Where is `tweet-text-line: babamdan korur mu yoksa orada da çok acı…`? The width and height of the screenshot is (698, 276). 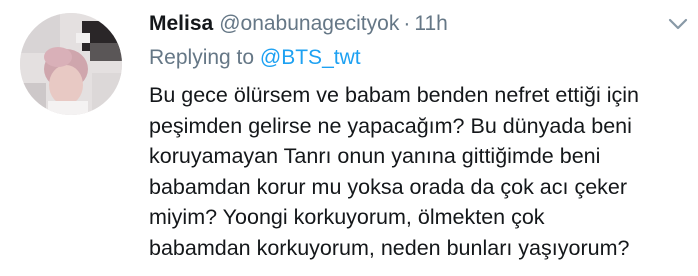
tweet-text-line: babamdan korur mu yoksa orada da çok acı… is located at coordinates (388, 186).